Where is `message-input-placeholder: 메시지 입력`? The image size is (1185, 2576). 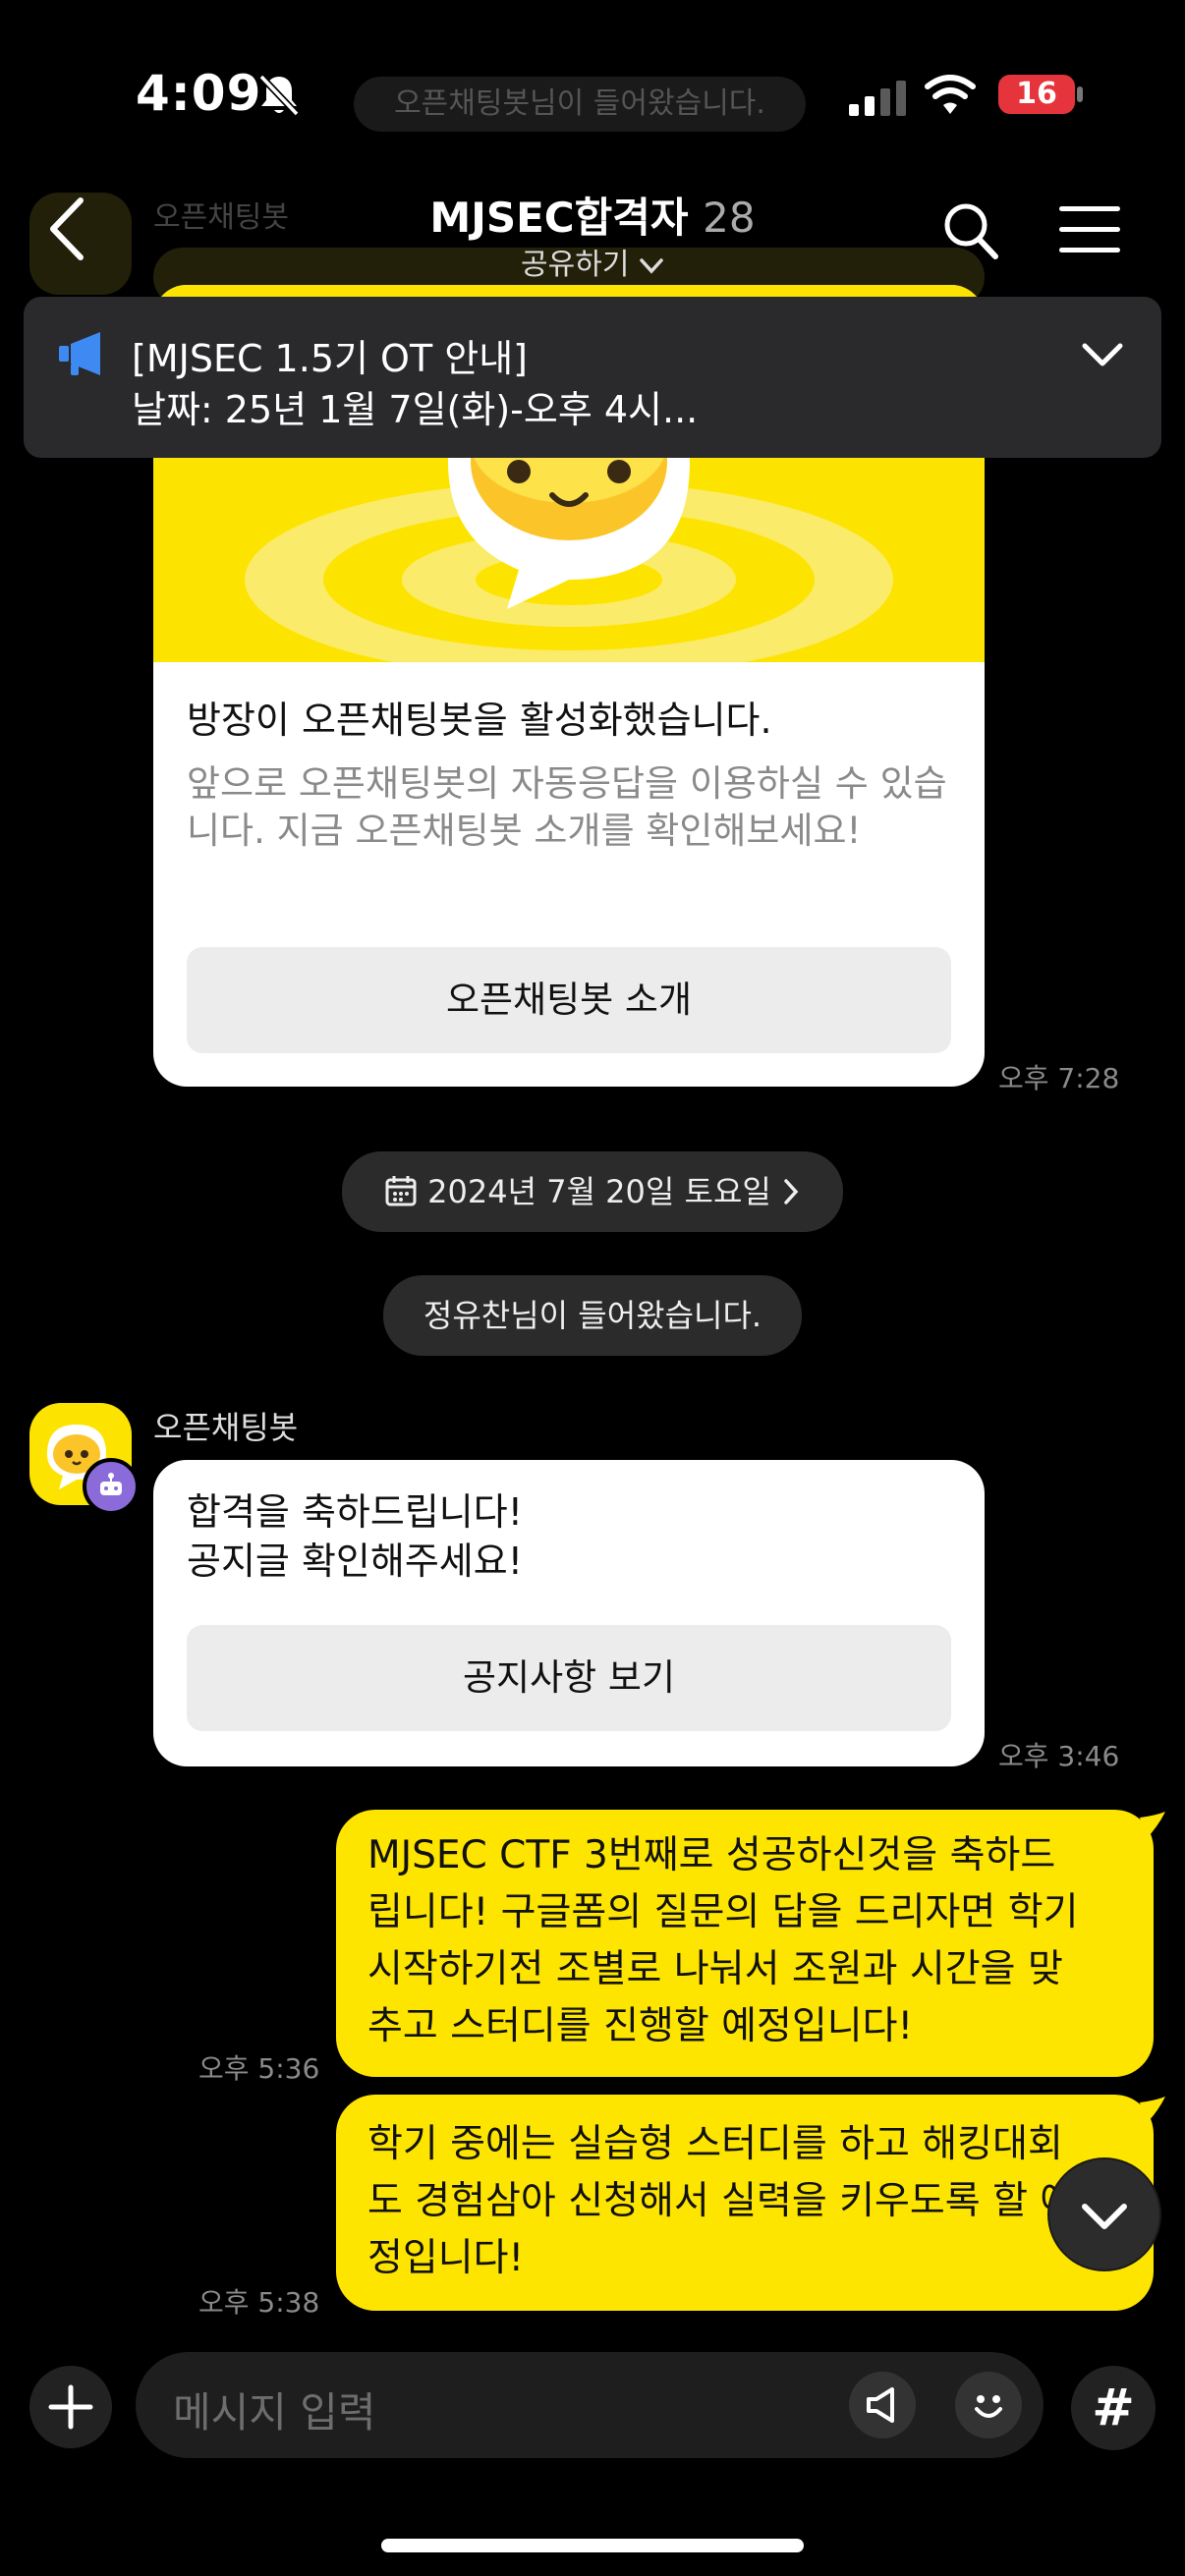 message-input-placeholder: 메시지 입력 is located at coordinates (275, 2412).